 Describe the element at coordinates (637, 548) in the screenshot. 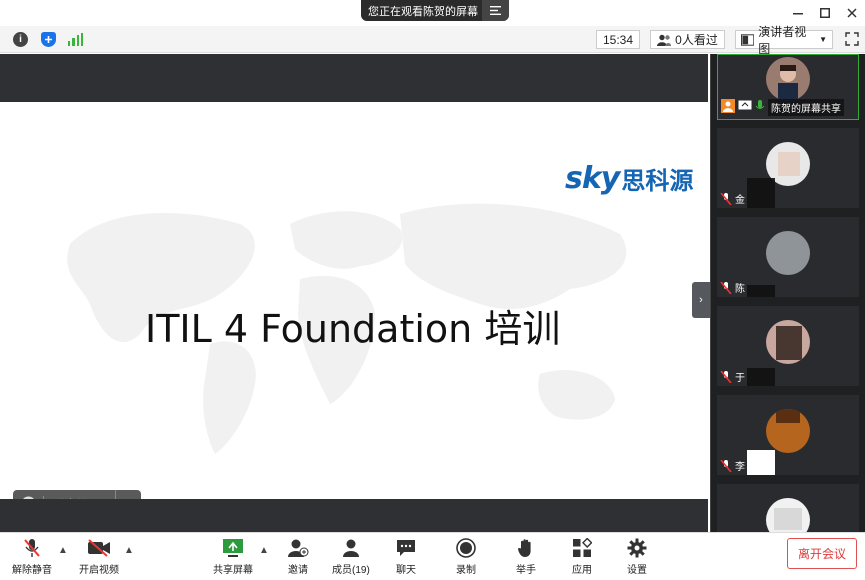

I see `gear-icon` at that location.